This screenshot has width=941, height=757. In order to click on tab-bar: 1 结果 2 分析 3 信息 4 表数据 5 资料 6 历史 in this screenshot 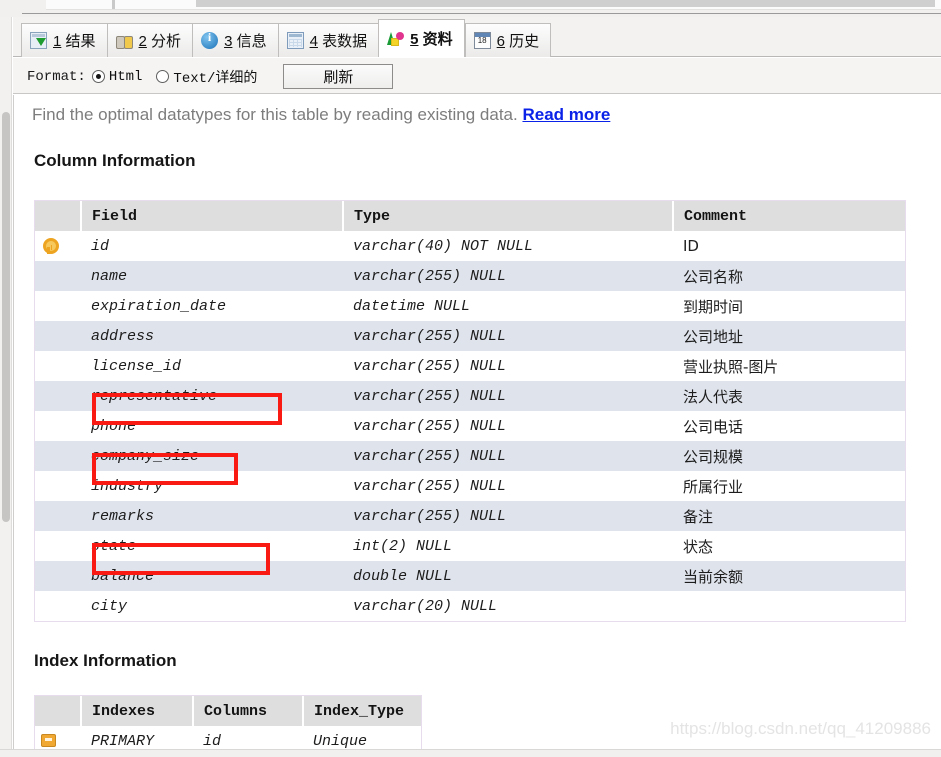, I will do `click(477, 37)`.